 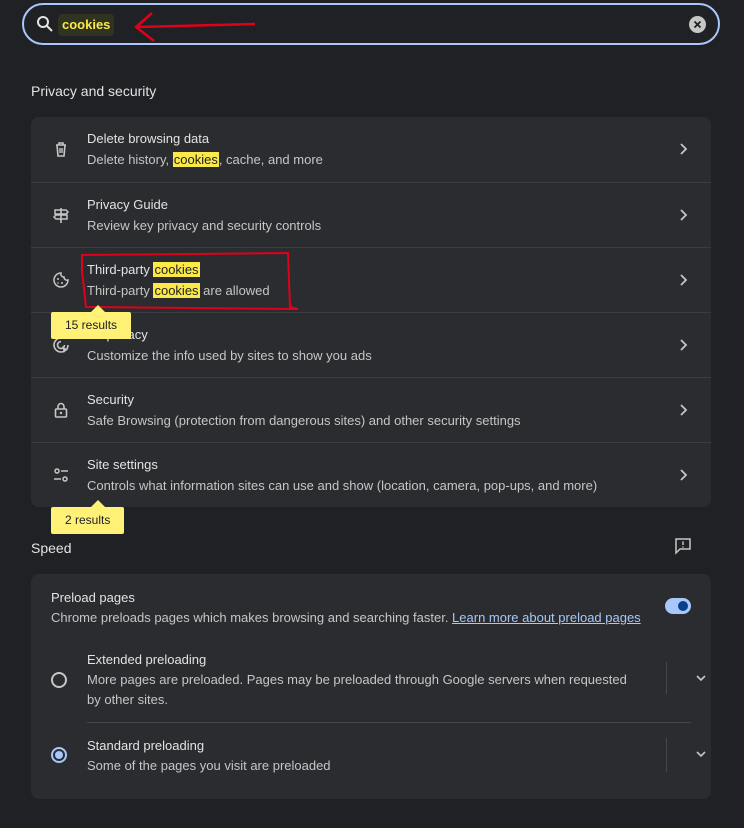 I want to click on option-title: Extended preloading, so click(x=147, y=659).